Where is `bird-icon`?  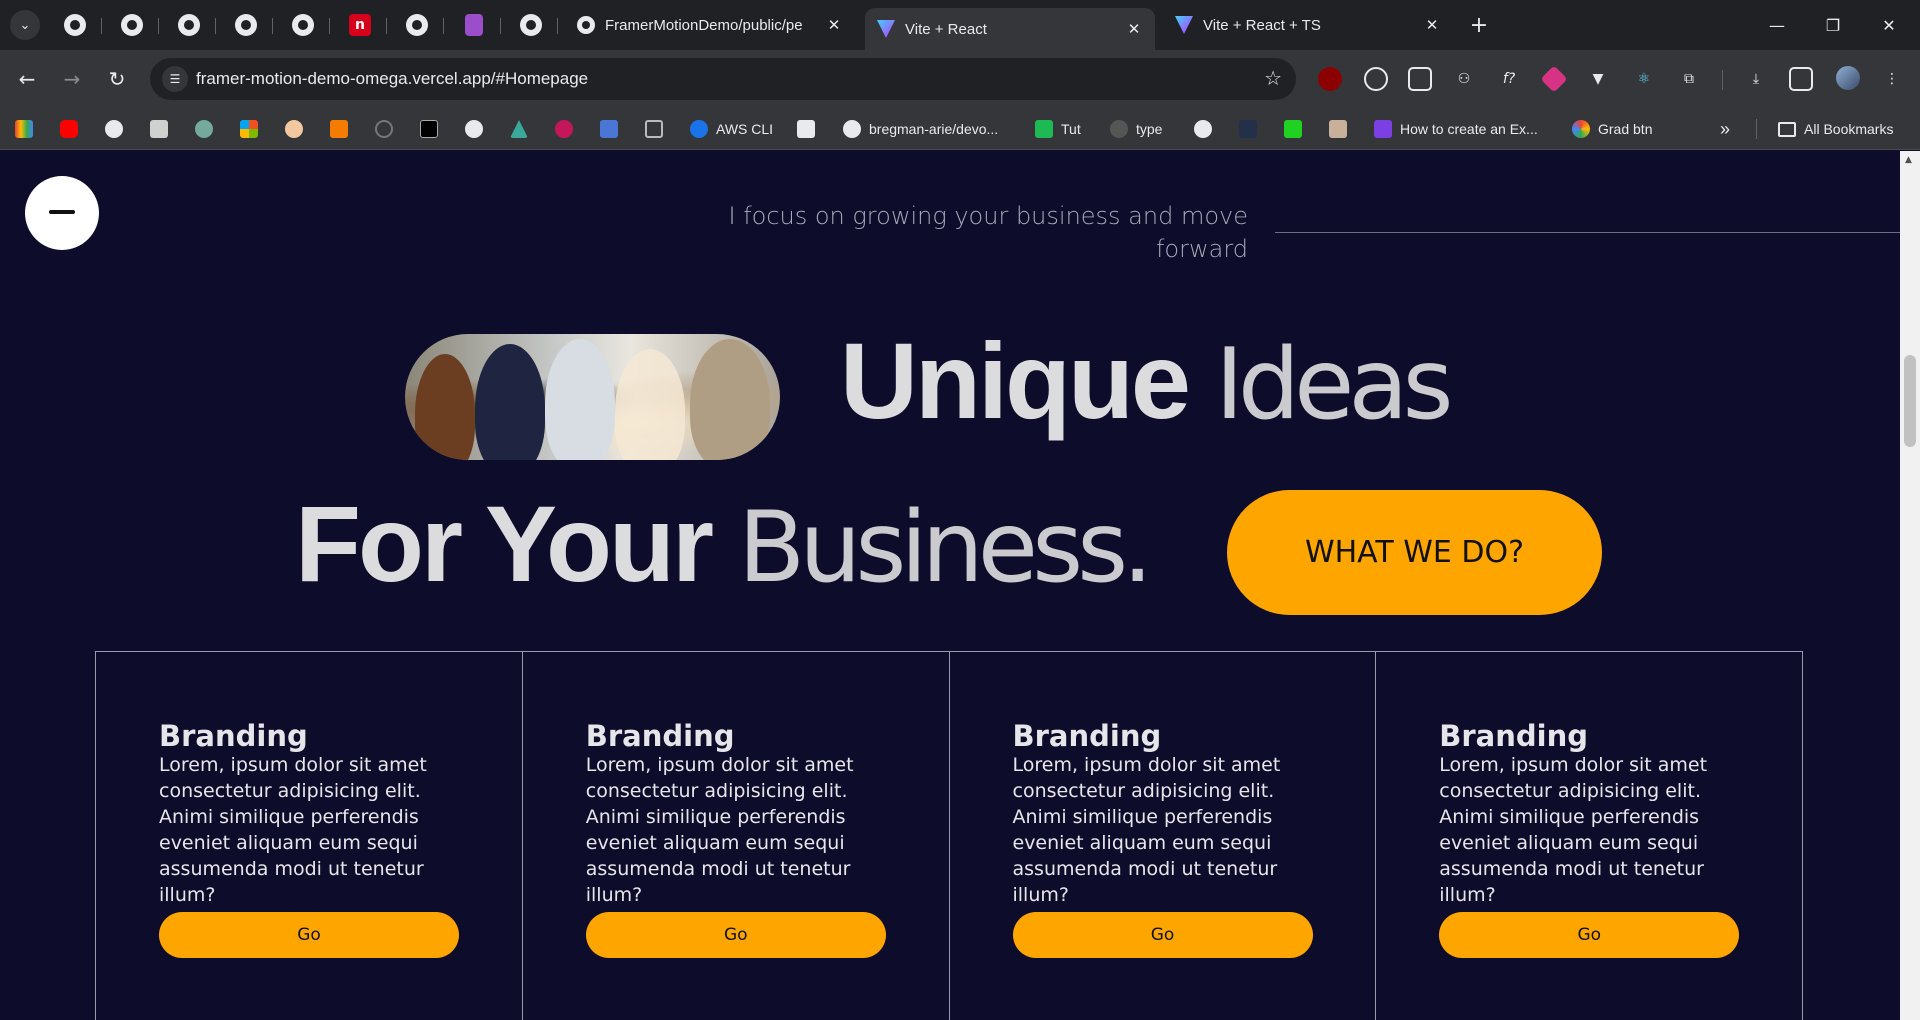
bird-icon is located at coordinates (564, 129).